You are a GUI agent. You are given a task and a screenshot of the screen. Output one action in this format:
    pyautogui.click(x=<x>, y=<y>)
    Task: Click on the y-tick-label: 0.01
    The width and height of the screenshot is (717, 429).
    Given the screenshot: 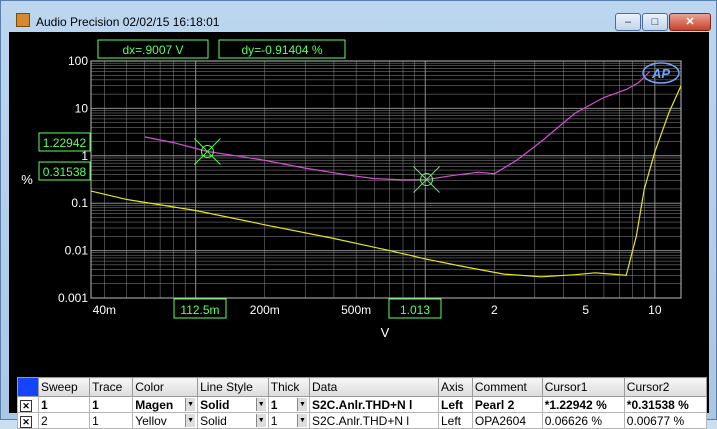 What is the action you would take?
    pyautogui.click(x=77, y=251)
    